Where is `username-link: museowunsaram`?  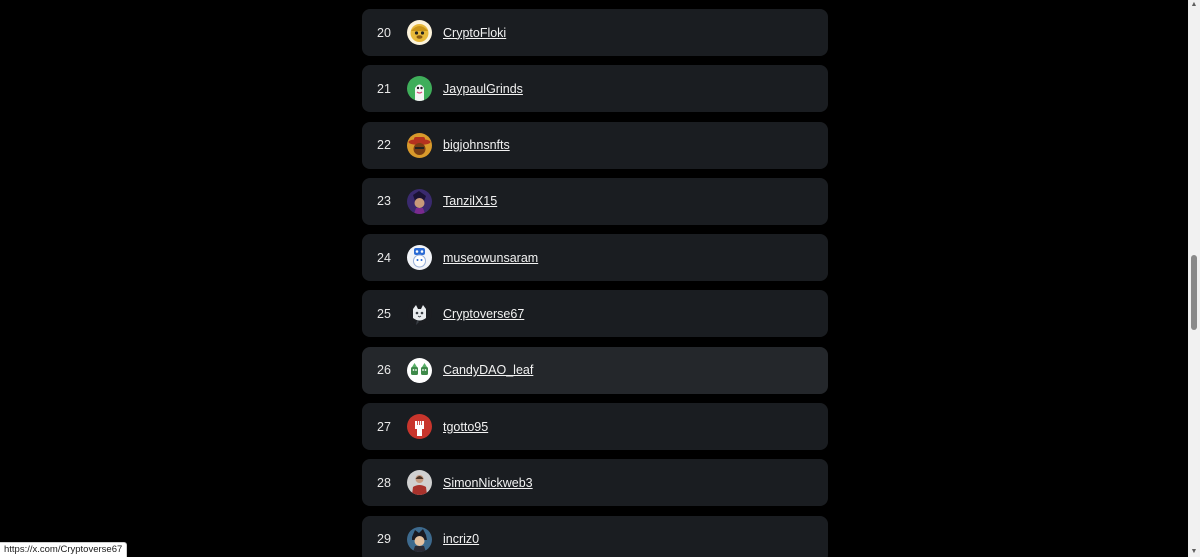
username-link: museowunsaram is located at coordinates (490, 258).